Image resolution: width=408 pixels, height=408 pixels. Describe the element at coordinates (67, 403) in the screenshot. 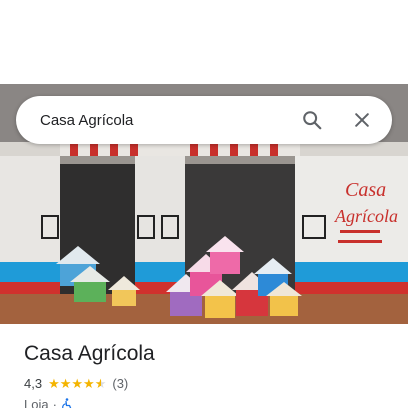

I see `wheelchair-icon` at that location.